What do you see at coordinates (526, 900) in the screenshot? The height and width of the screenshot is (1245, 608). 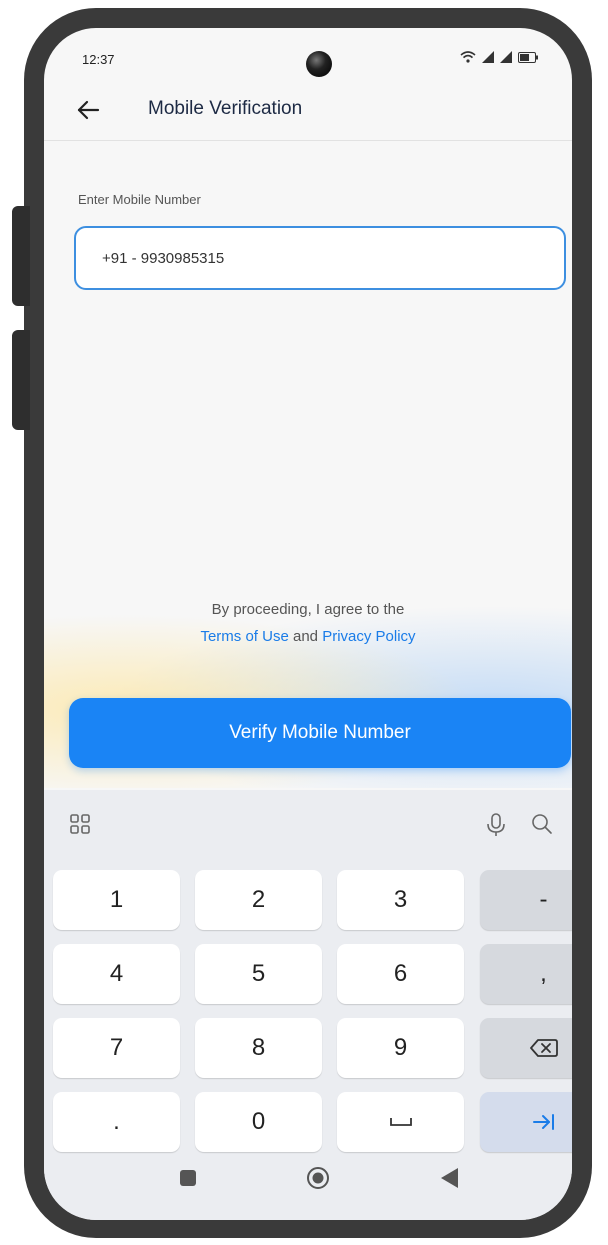 I see `key-dash: -` at bounding box center [526, 900].